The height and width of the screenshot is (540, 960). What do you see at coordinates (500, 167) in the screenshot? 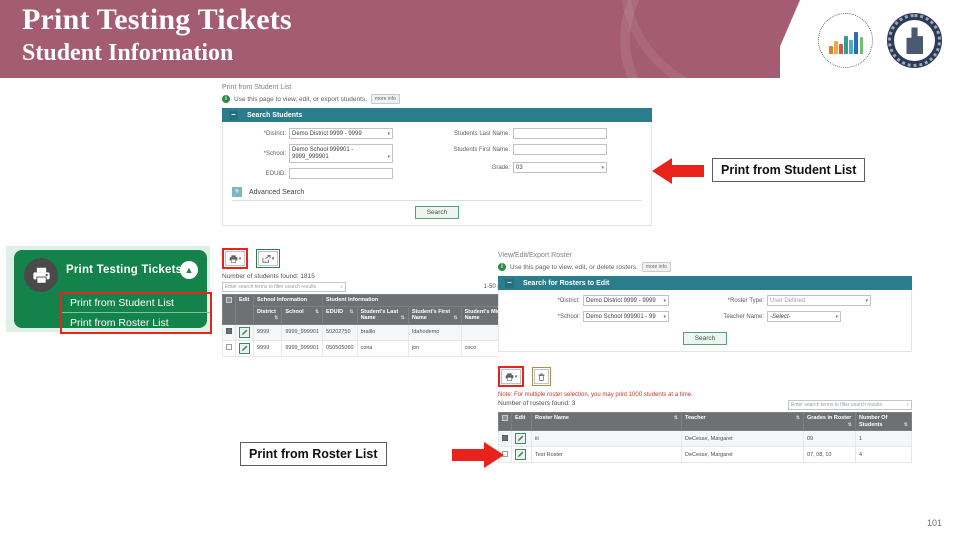
I see `grade-label: Grade:` at bounding box center [500, 167].